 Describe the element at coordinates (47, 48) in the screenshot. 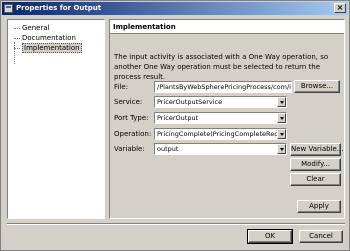

I see `tree-item-implementation: Implementation` at that location.